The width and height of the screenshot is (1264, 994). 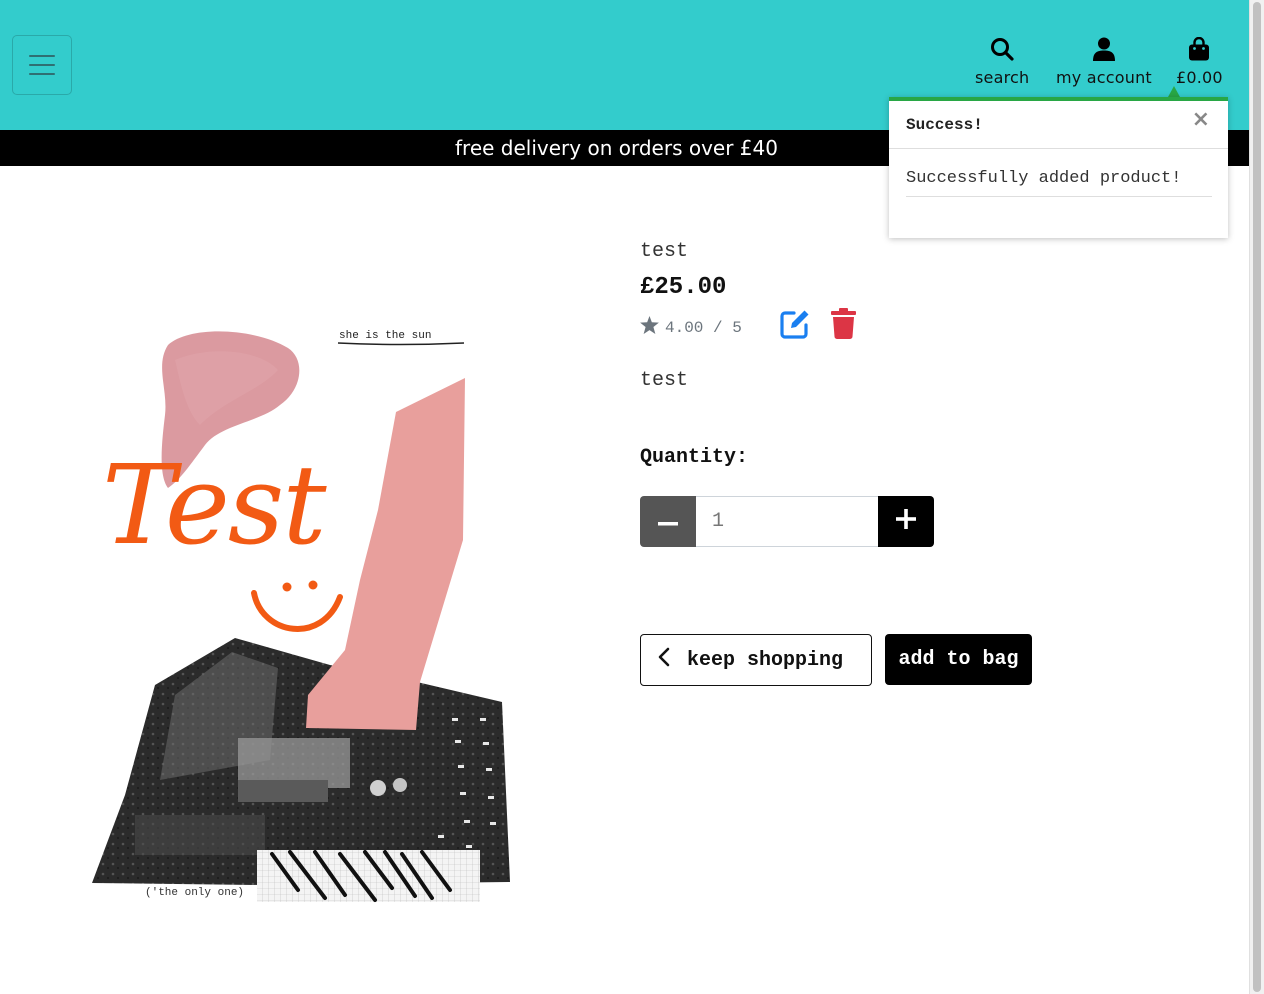 I want to click on toast-body: Successfully added product!, so click(x=1058, y=173).